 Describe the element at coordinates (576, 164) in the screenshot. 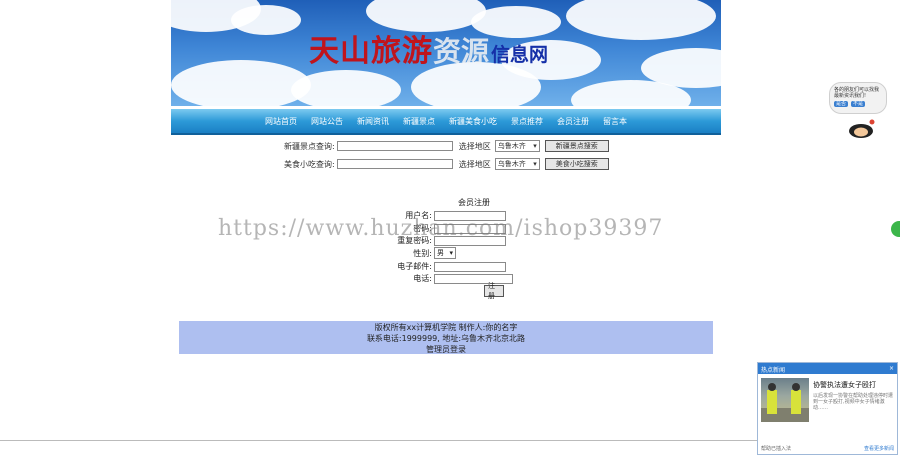

I see `food-search-button: 美食小吃搜索` at that location.